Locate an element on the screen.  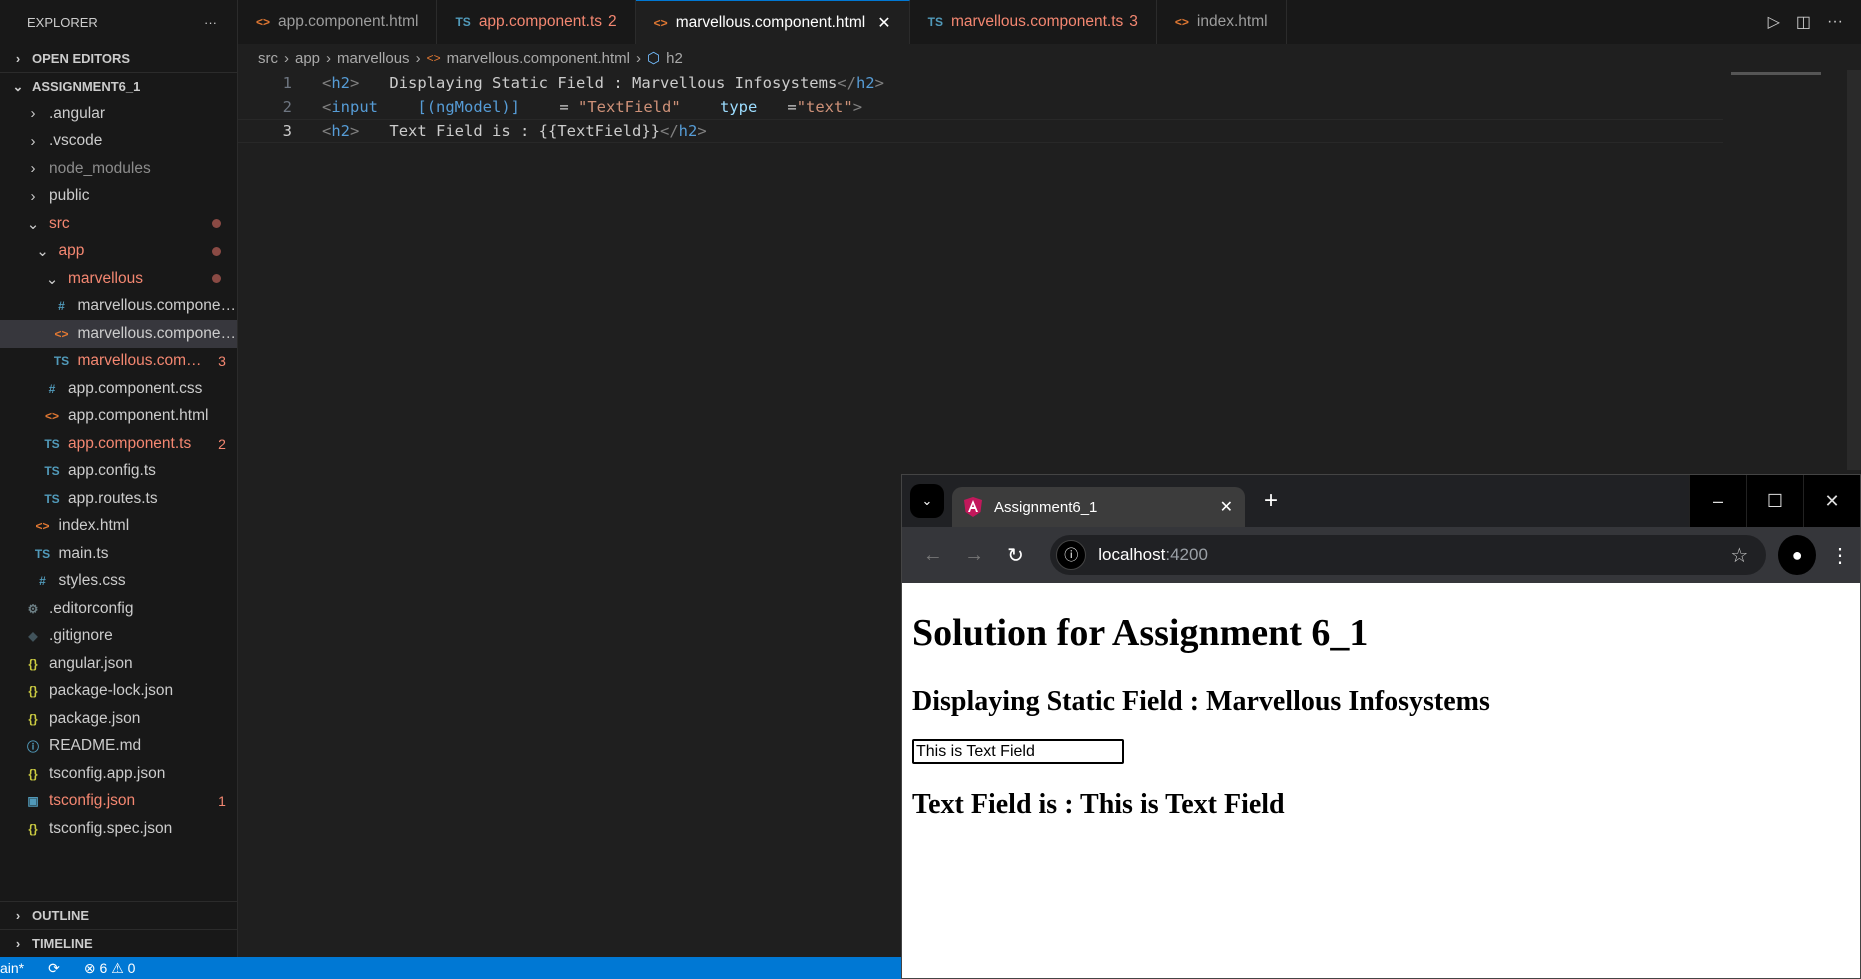
code-text: <h2> Text Field is : {{TextField}}</h2> is located at coordinates (514, 131).